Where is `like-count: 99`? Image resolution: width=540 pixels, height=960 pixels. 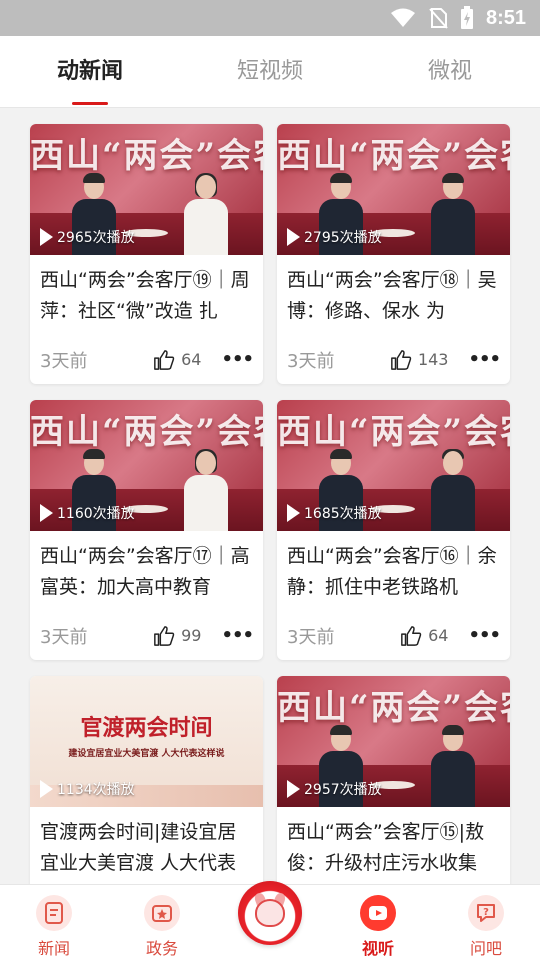 like-count: 99 is located at coordinates (191, 635).